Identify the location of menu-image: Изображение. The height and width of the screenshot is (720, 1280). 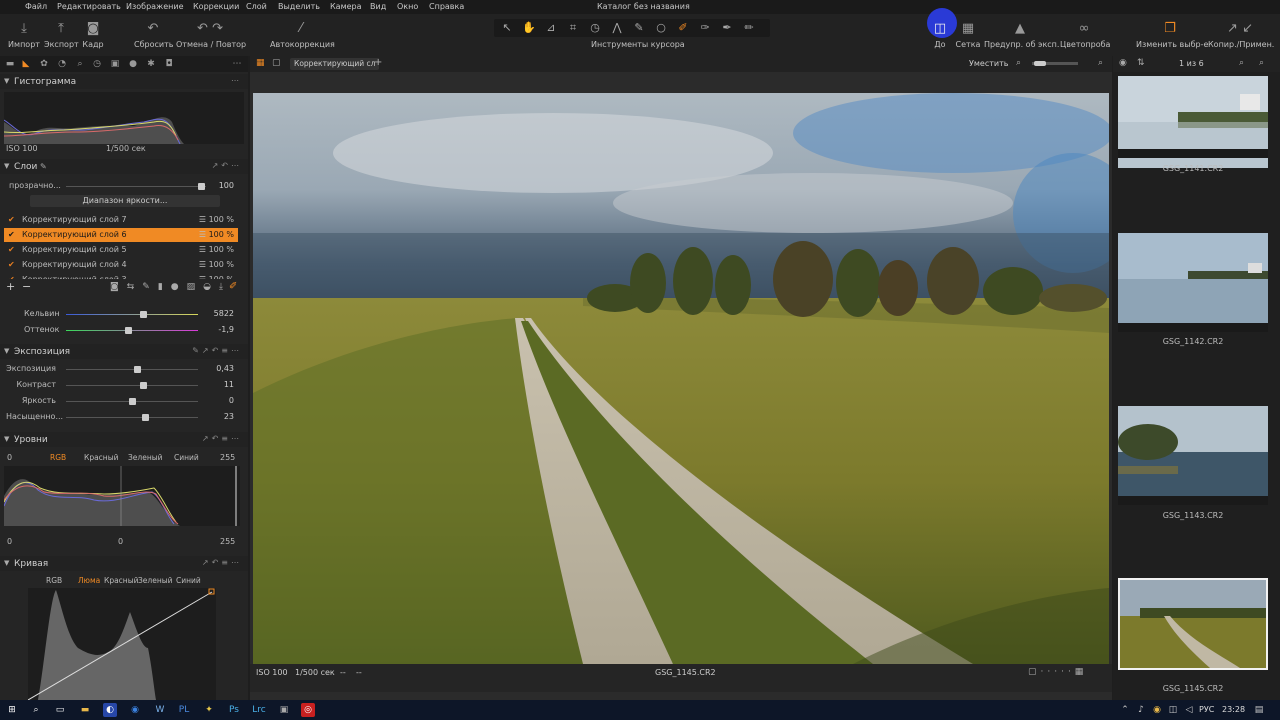
(155, 6).